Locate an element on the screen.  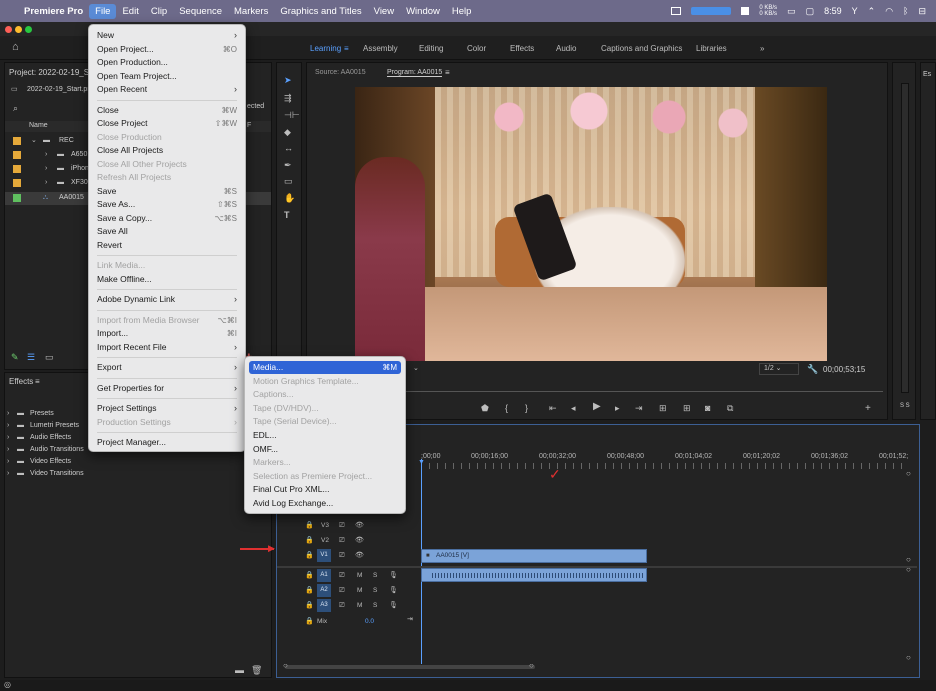
pen-tool-icon: ✒ is located at coordinates (288, 165).